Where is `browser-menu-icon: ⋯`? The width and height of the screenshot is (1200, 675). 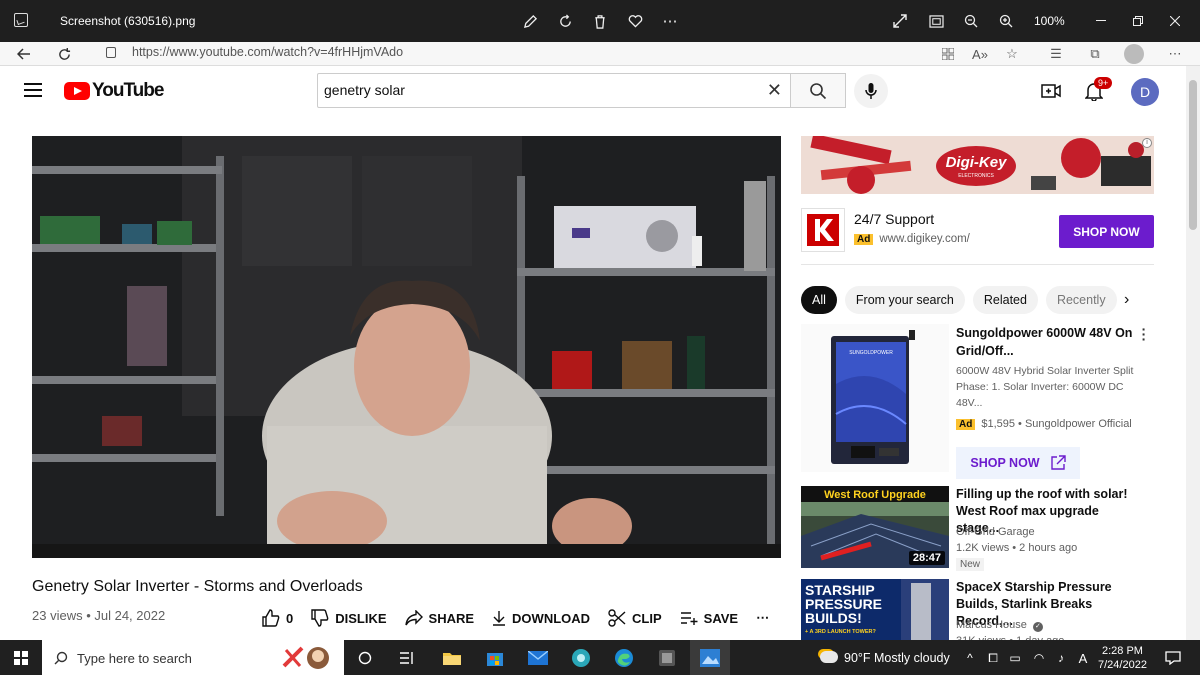
browser-menu-icon: ⋯ is located at coordinates (1175, 54).